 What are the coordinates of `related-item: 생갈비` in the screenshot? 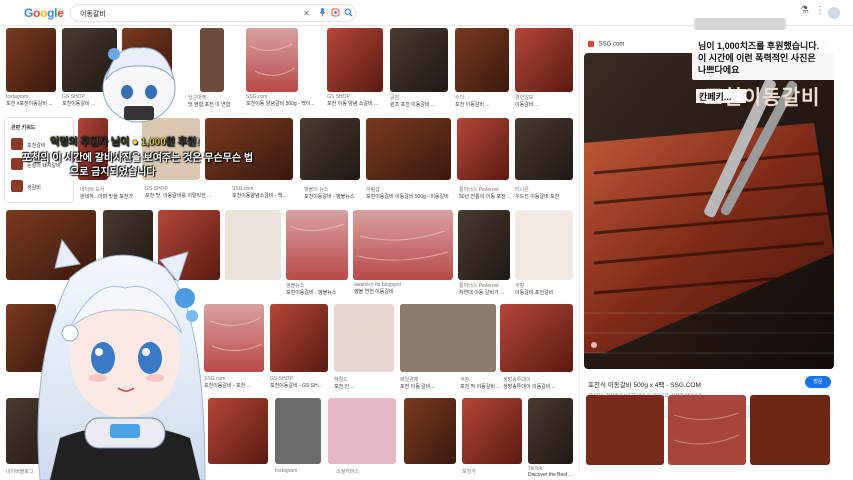 It's located at (41, 187).